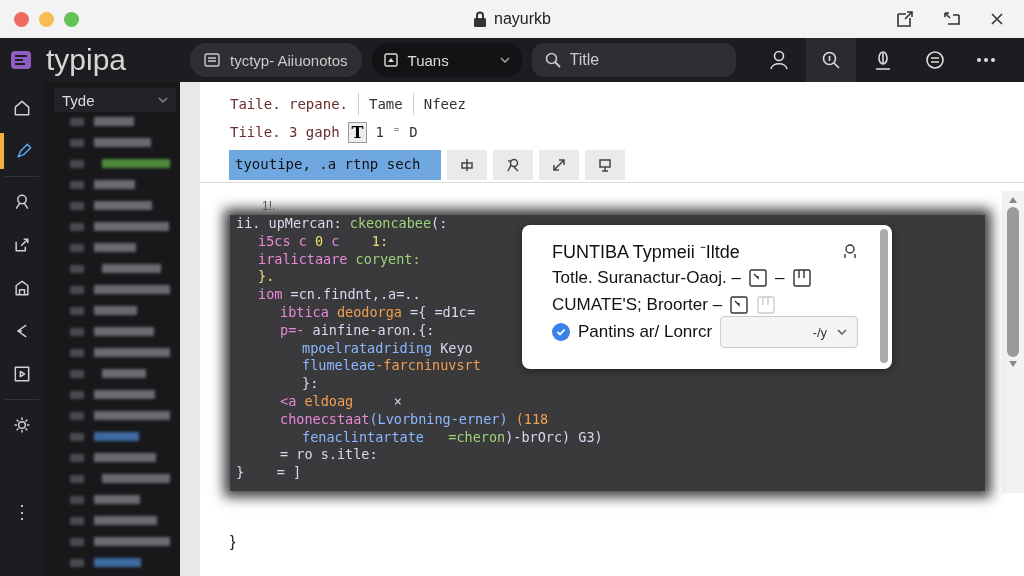 This screenshot has height=576, width=1024. Describe the element at coordinates (905, 19) in the screenshot. I see `new-window-icon` at that location.